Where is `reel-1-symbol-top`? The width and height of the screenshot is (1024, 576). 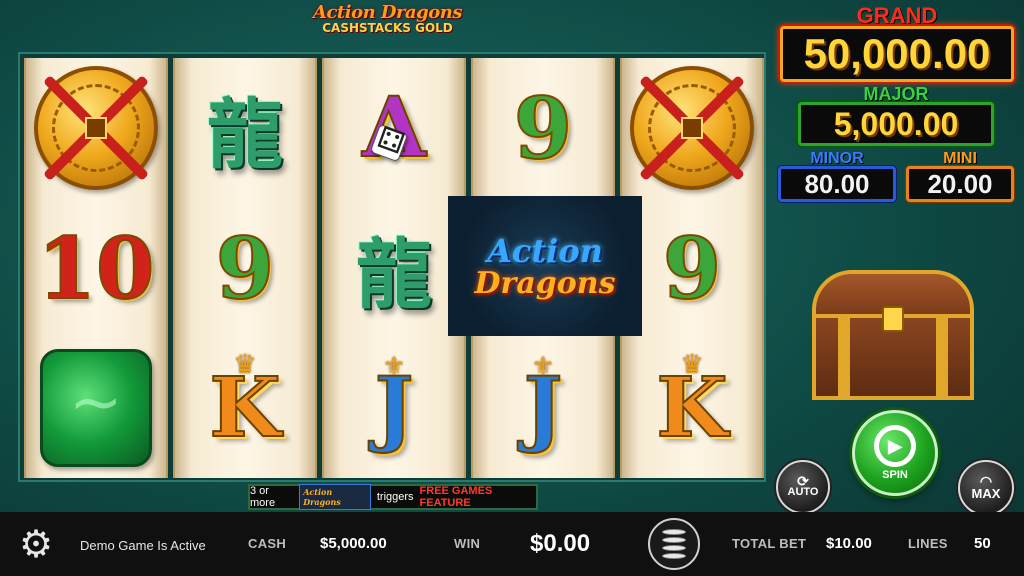 reel-1-symbol-top is located at coordinates (96, 128).